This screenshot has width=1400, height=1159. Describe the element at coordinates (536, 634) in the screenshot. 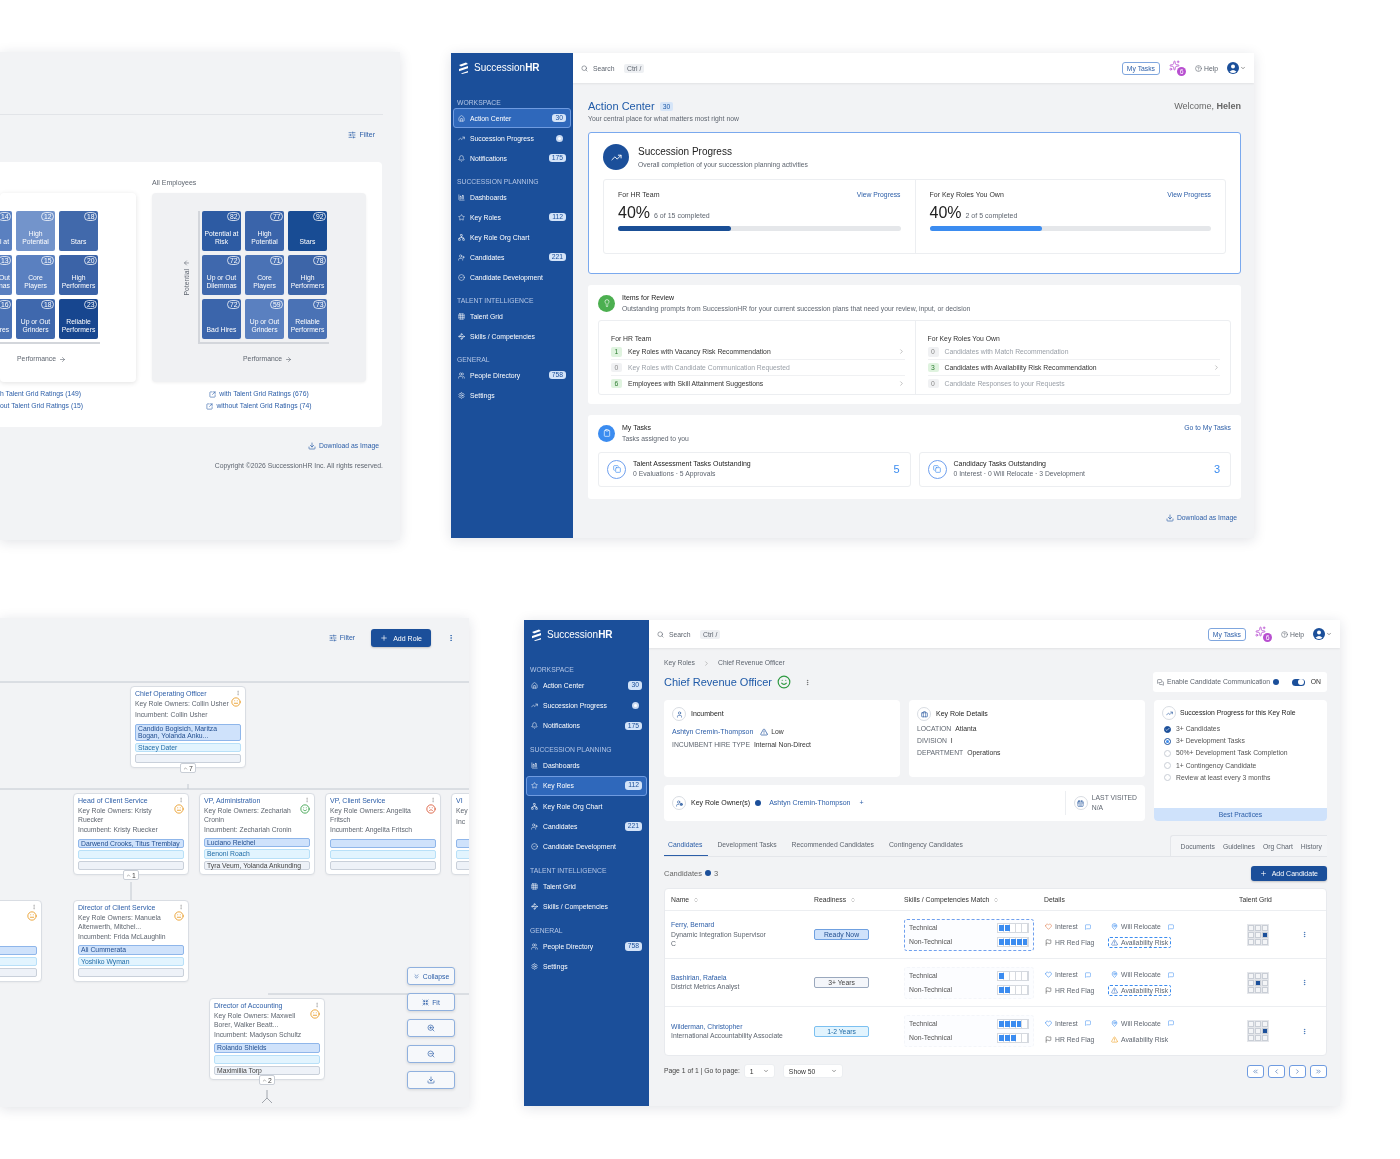

I see `logo-icon` at that location.